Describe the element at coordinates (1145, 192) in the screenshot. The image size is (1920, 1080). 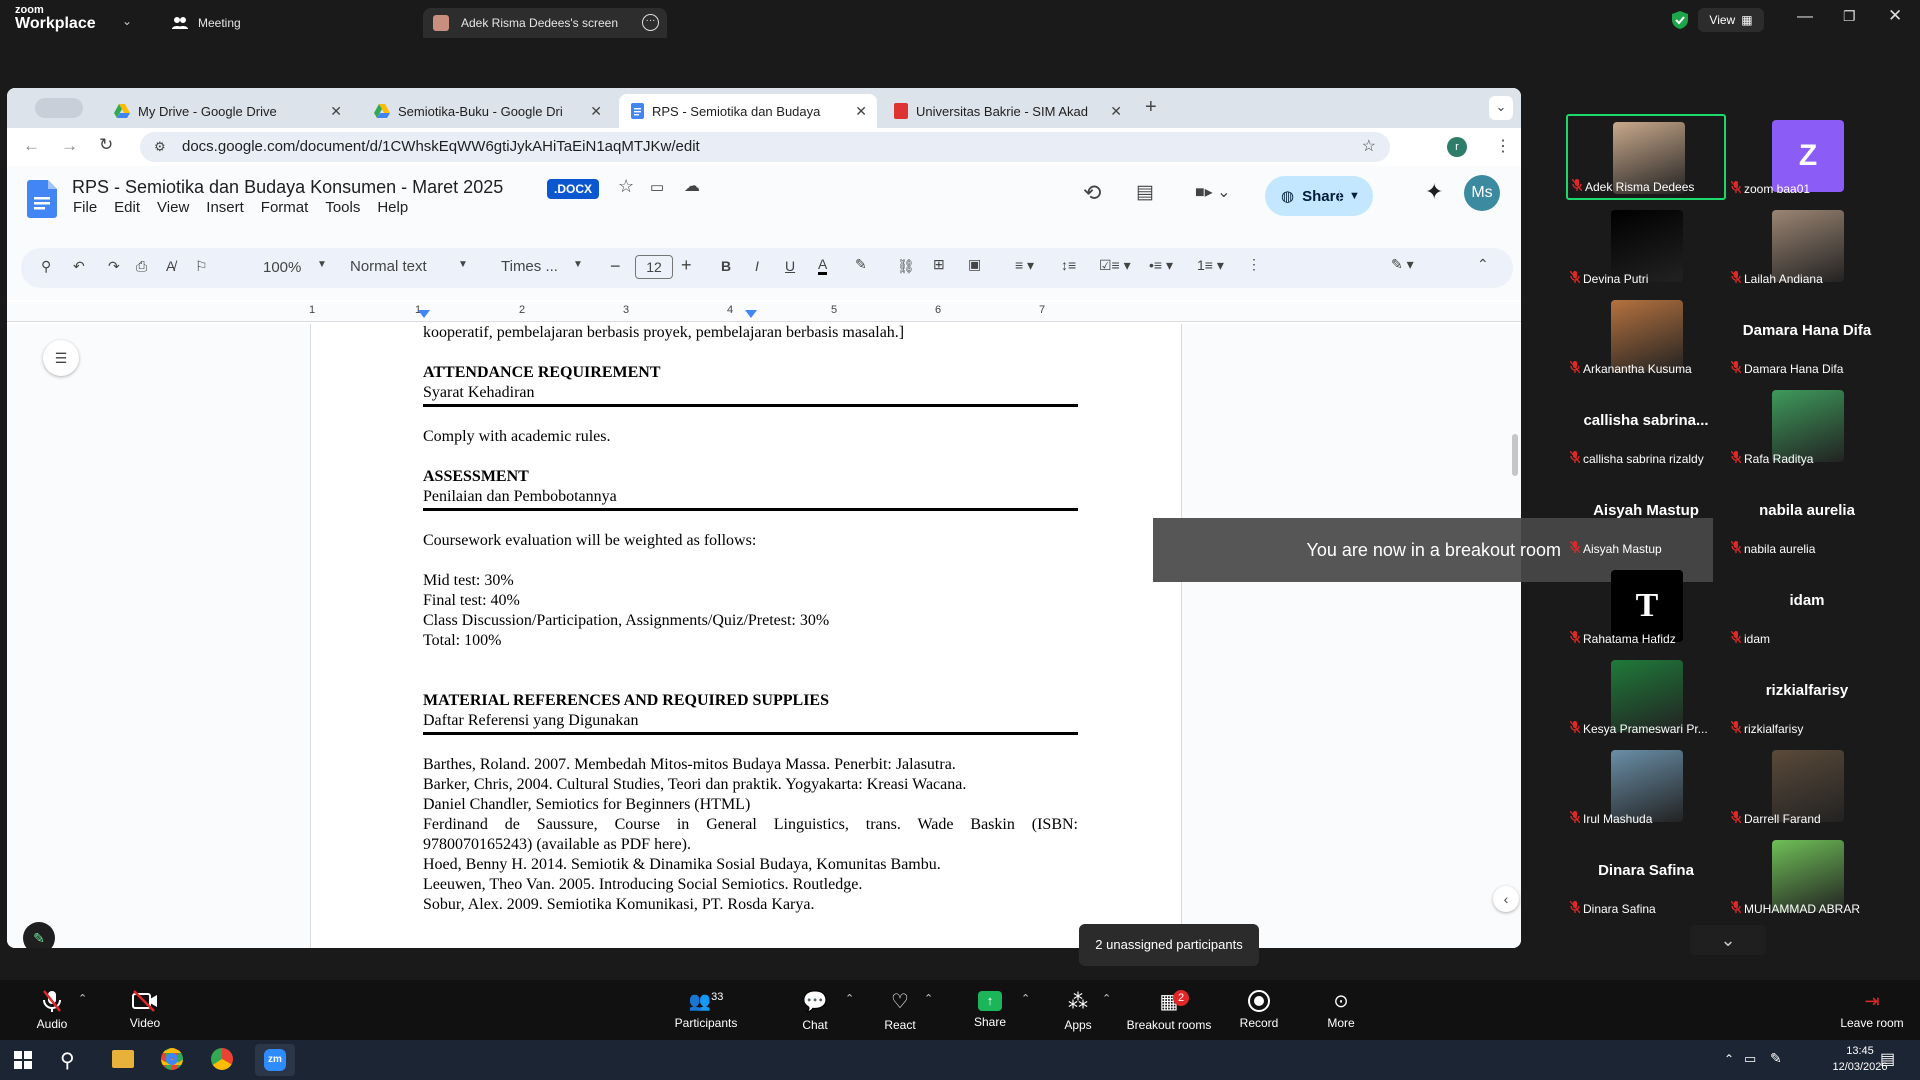
I see `comments-icon: ▤` at that location.